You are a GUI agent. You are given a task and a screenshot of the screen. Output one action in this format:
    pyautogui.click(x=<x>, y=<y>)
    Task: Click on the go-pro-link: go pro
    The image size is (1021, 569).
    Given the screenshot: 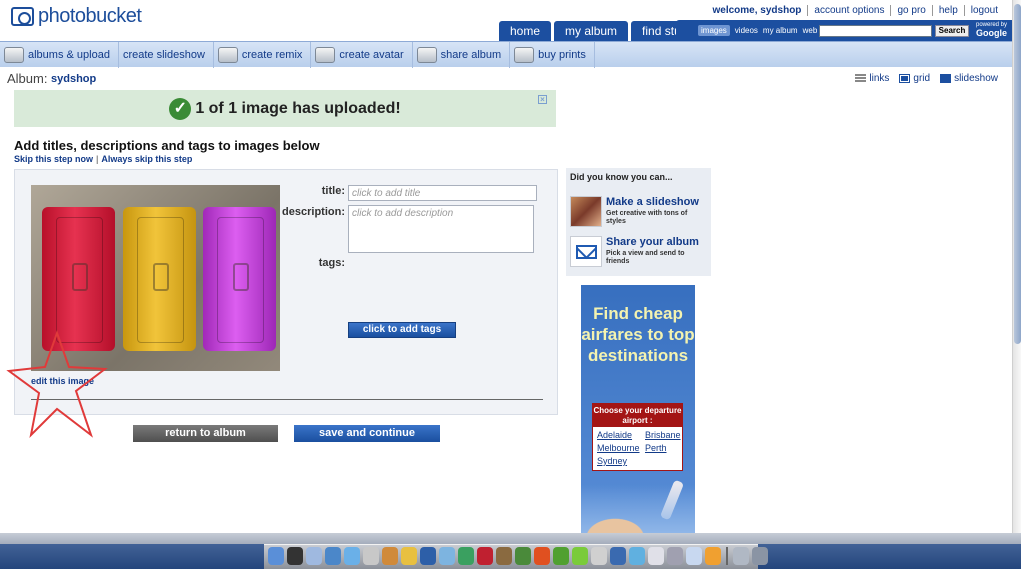 What is the action you would take?
    pyautogui.click(x=910, y=10)
    